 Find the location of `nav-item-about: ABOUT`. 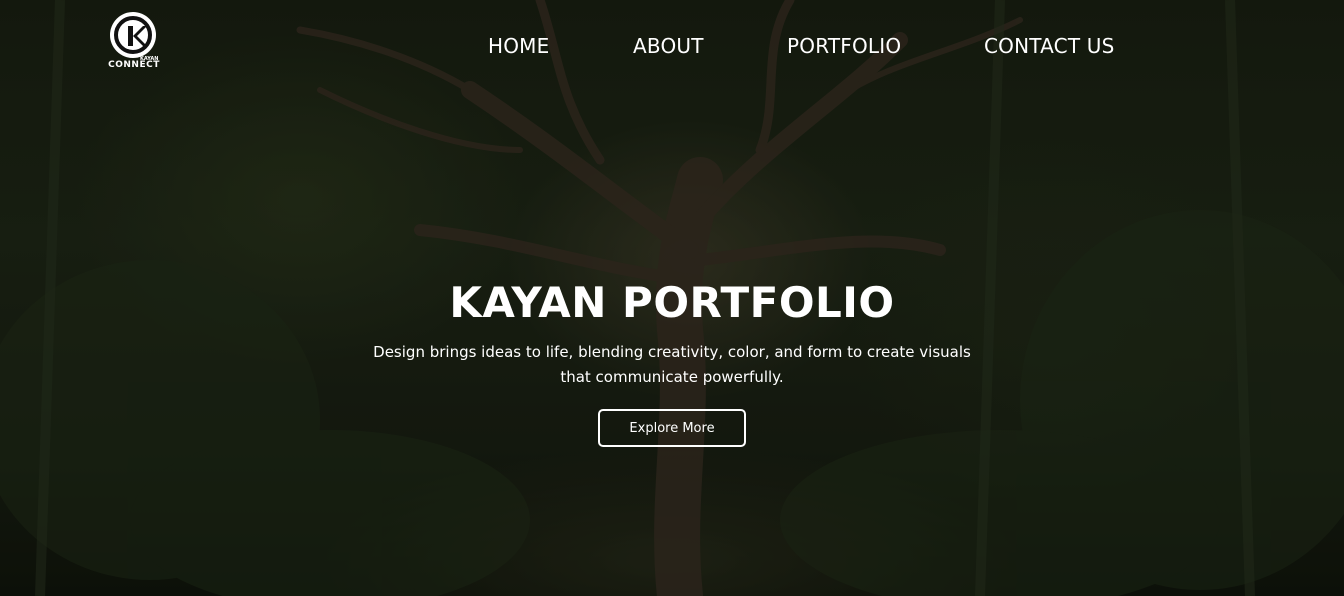

nav-item-about: ABOUT is located at coordinates (668, 46).